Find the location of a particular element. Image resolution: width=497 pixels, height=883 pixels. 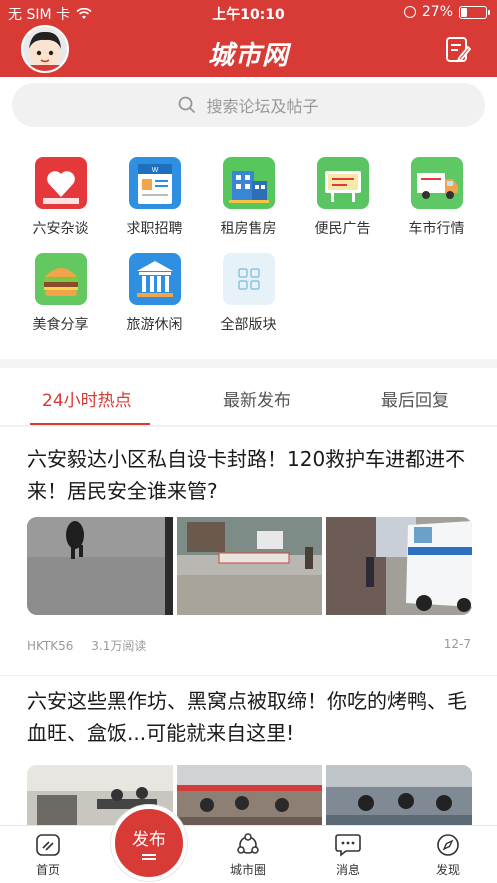

category-label: 六安杂谈 is located at coordinates (60, 229).